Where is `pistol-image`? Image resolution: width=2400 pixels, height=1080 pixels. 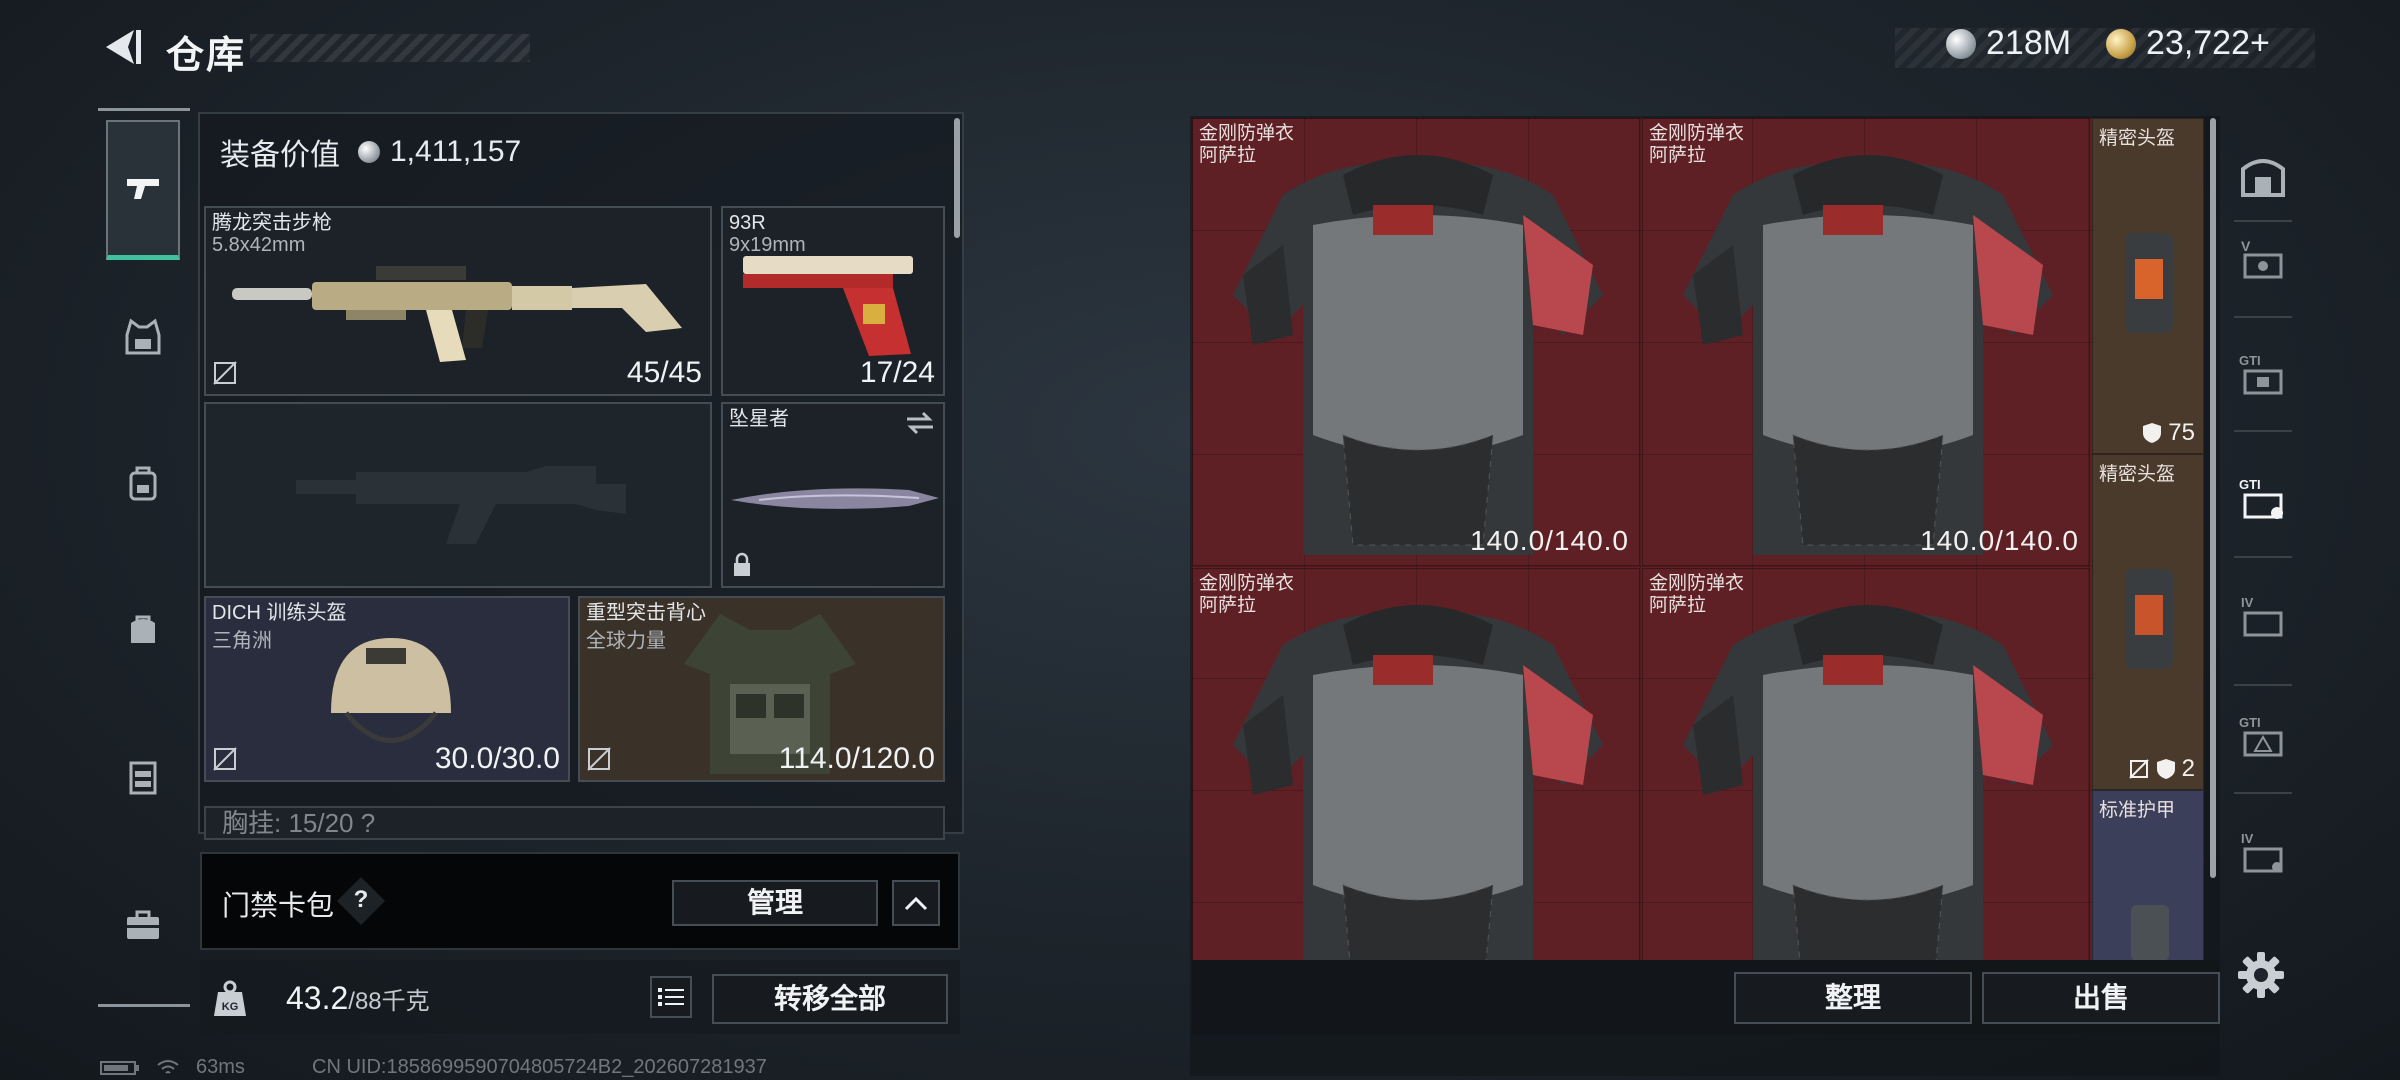
pistol-image is located at coordinates (828, 306).